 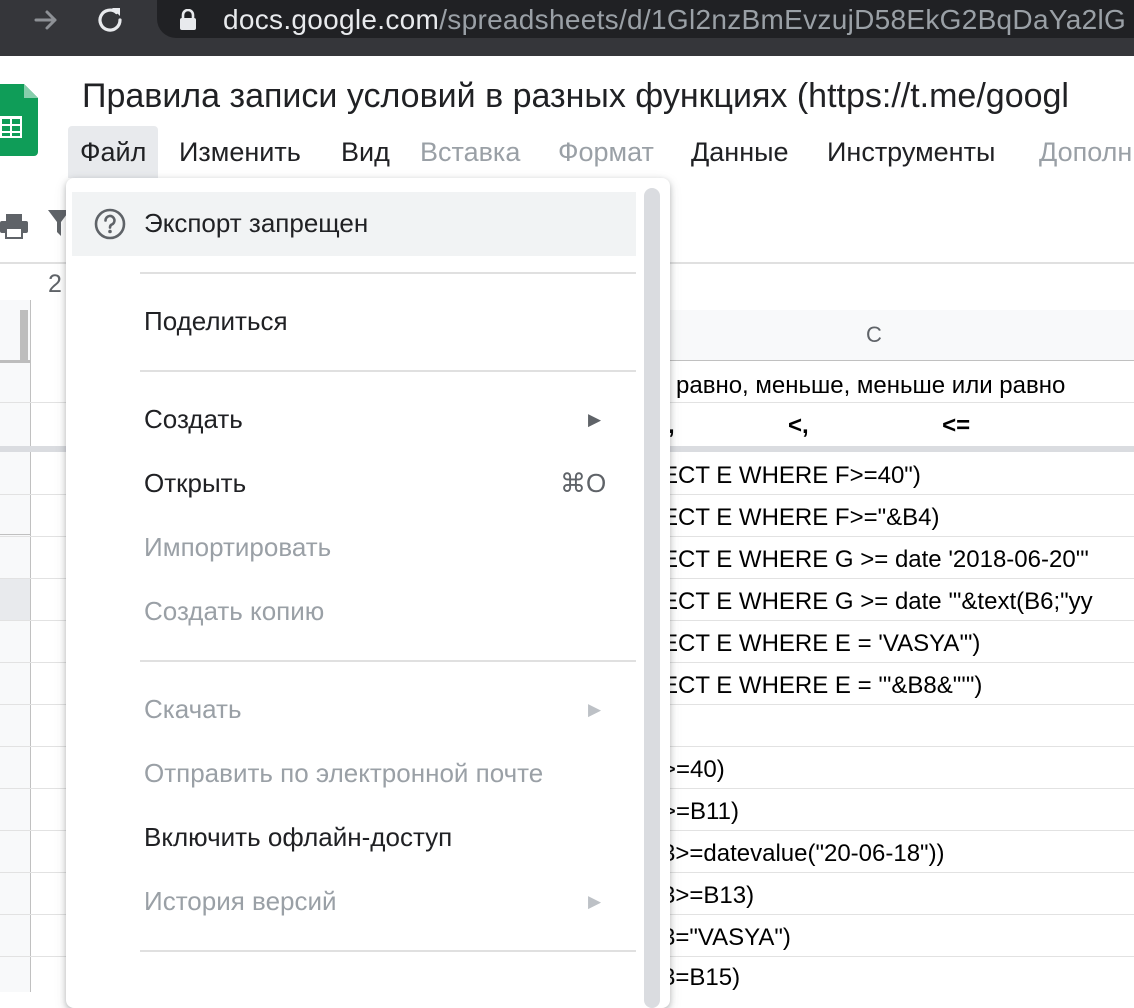 What do you see at coordinates (877, 602) in the screenshot?
I see `table-cell: ECT E WHERE G >= date '"&text(B6;"yy` at bounding box center [877, 602].